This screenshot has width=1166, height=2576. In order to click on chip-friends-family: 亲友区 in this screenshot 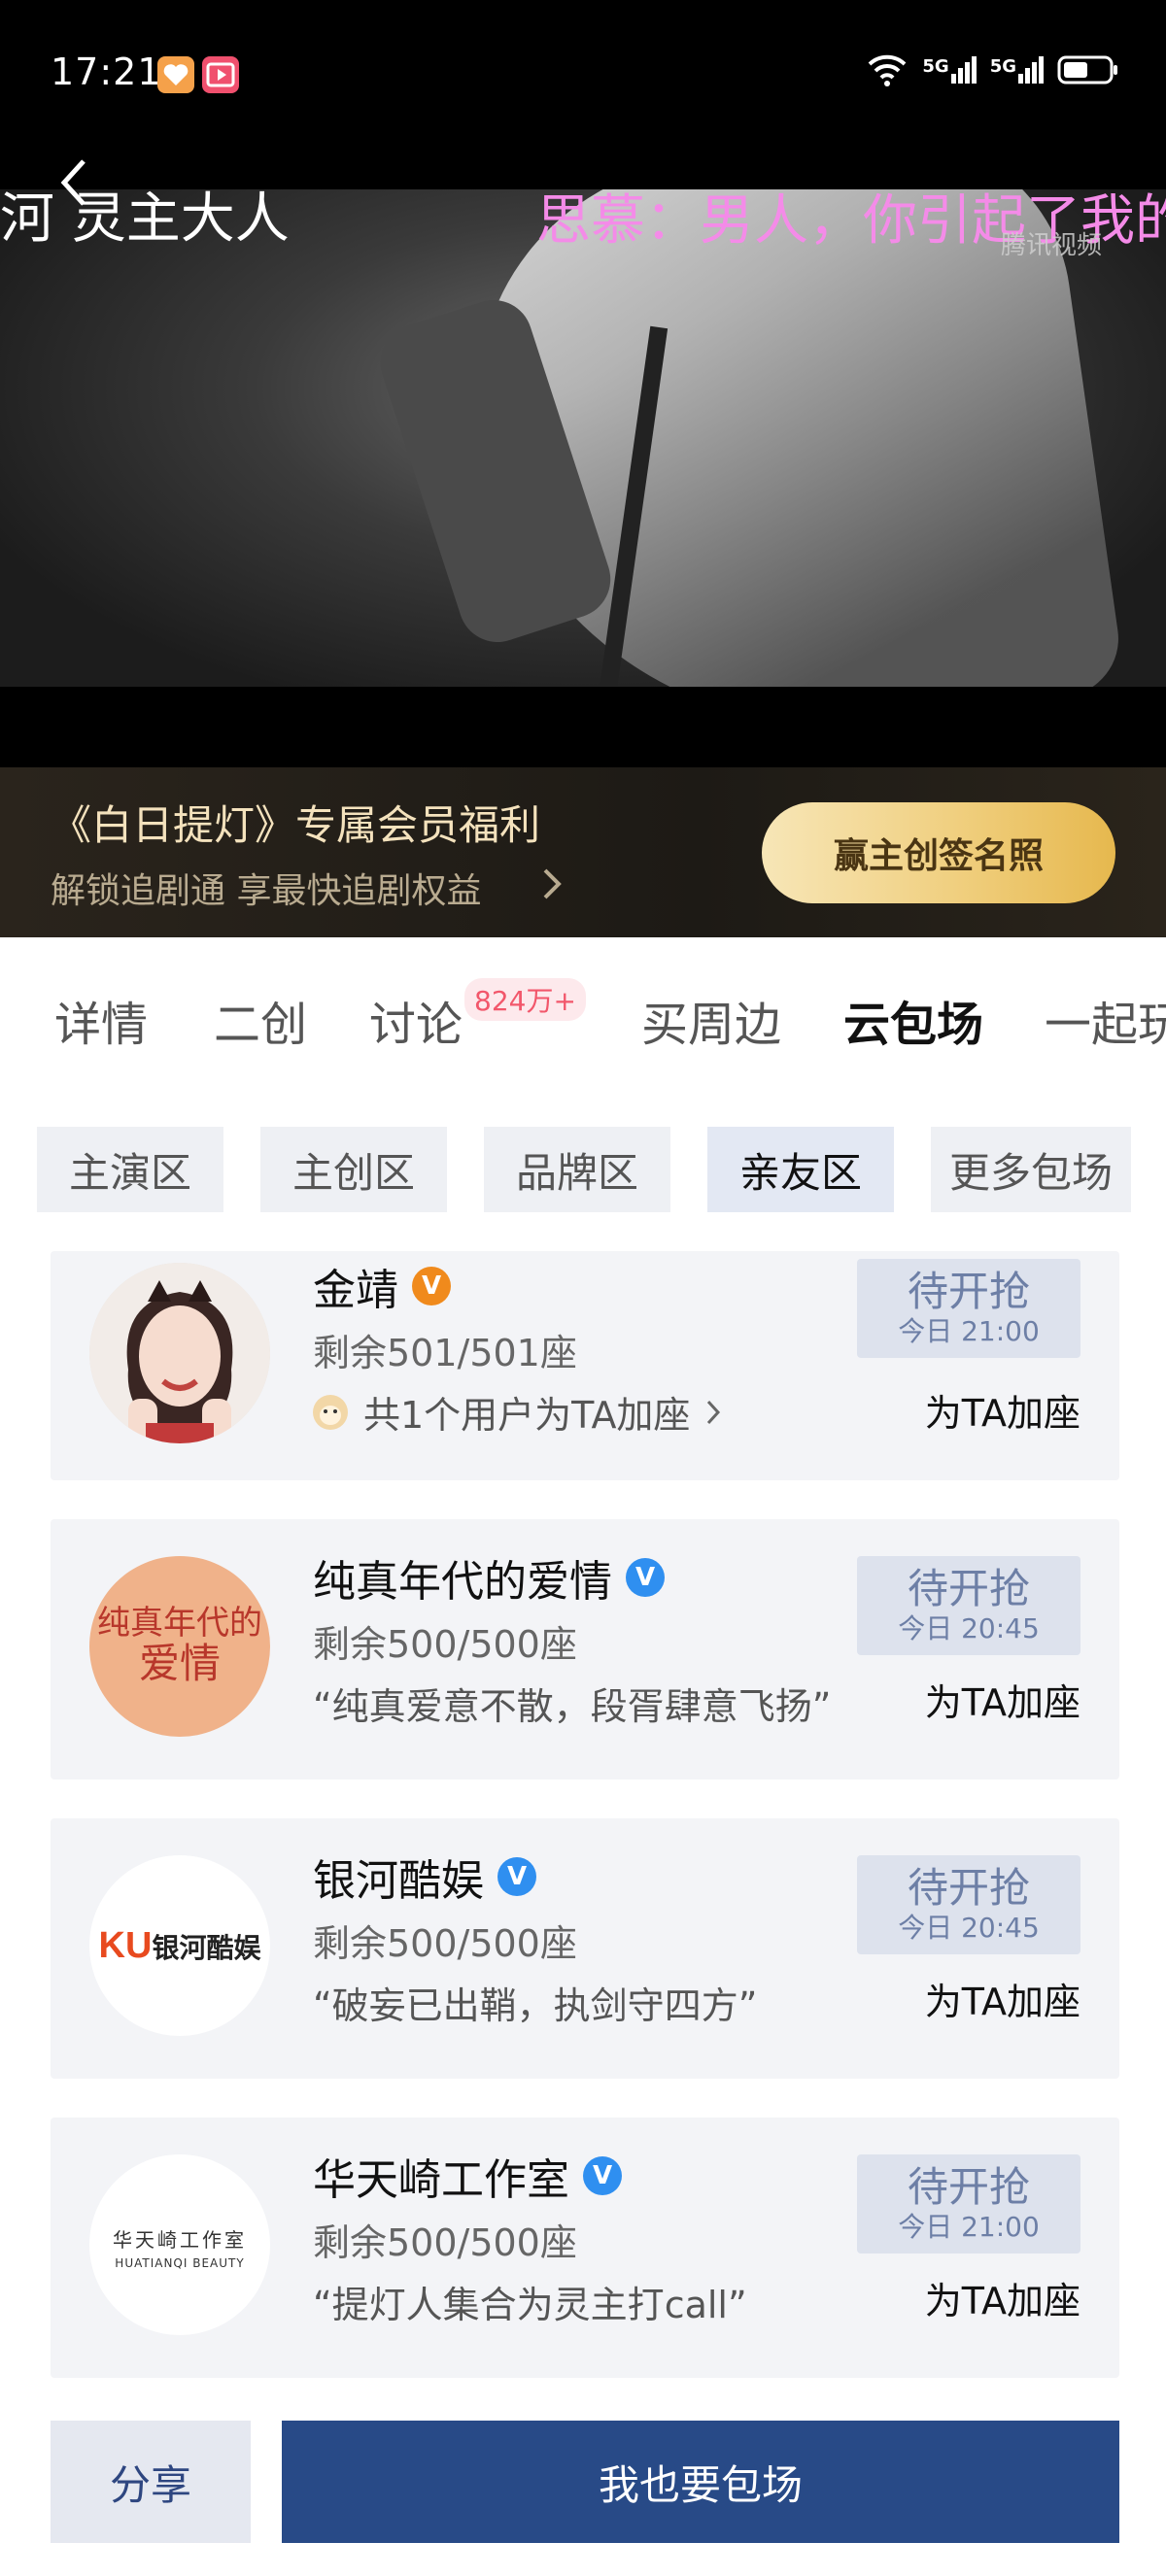, I will do `click(800, 1169)`.